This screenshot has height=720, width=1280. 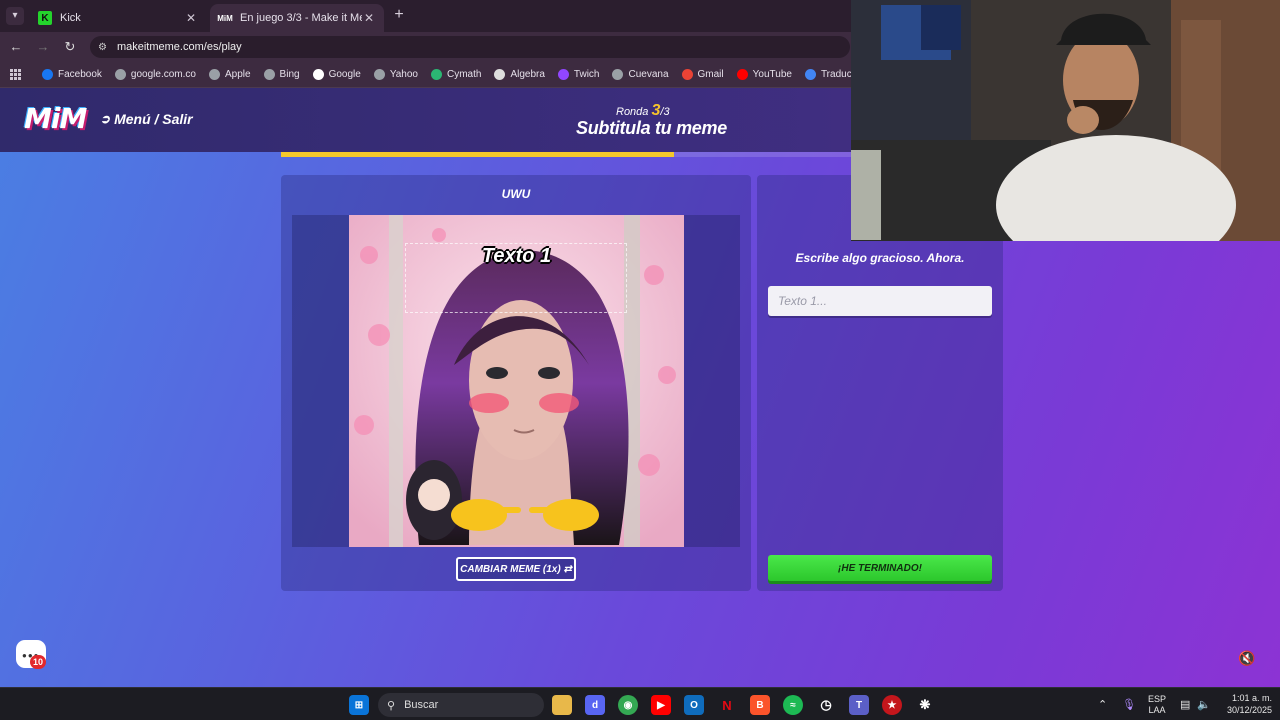 I want to click on windows-start-icon: ⊞, so click(x=359, y=705).